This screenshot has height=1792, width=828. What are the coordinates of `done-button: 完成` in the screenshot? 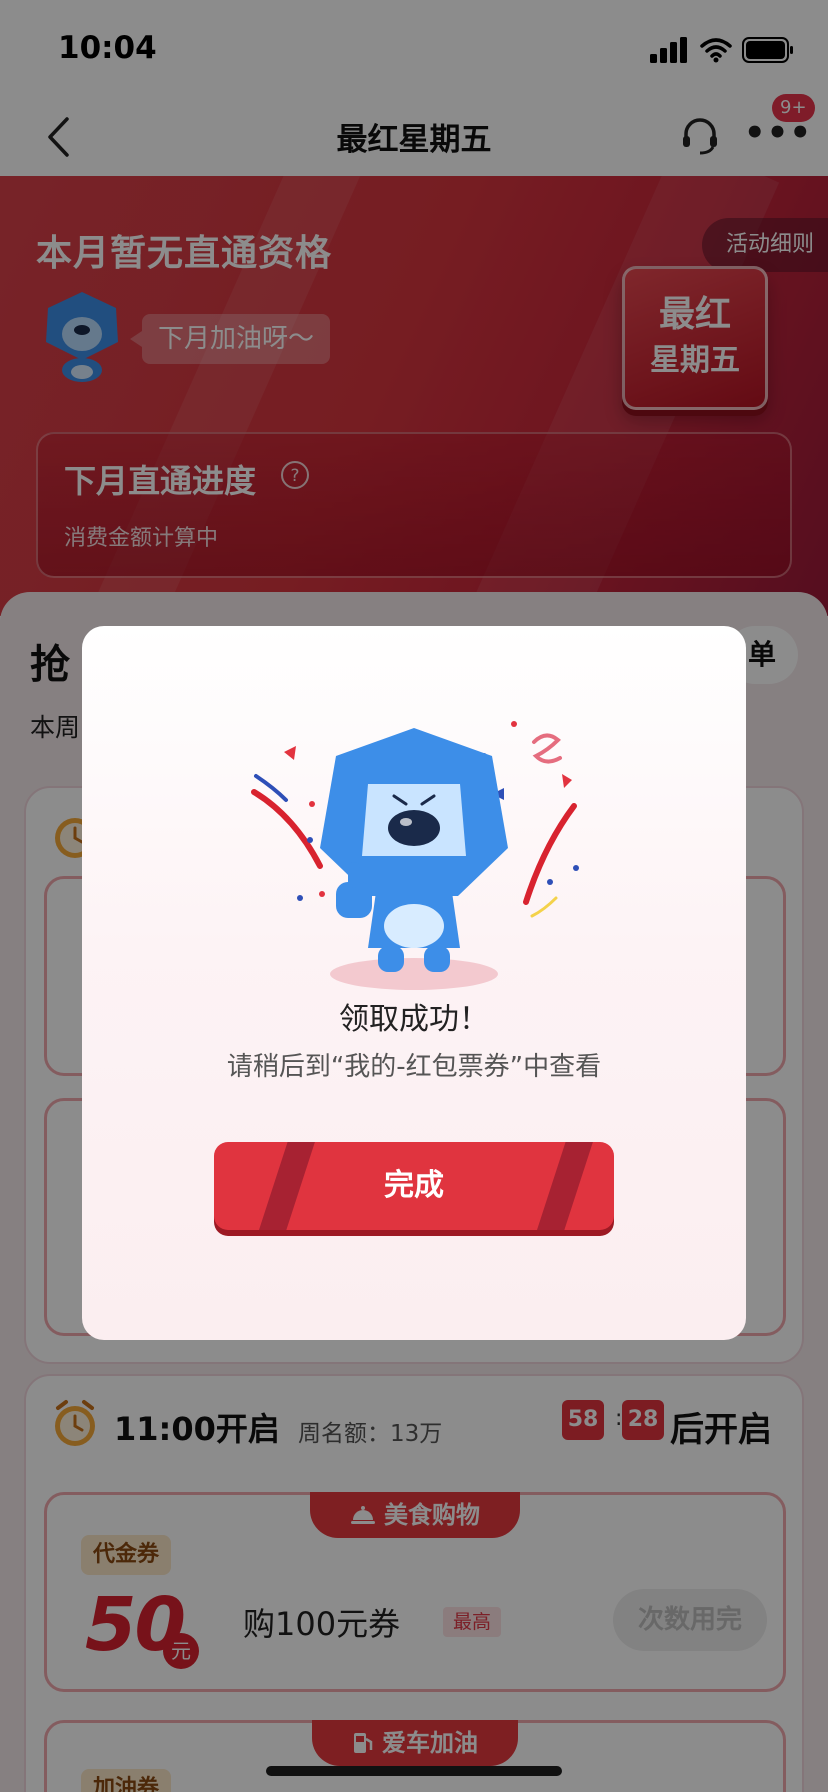 It's located at (414, 1186).